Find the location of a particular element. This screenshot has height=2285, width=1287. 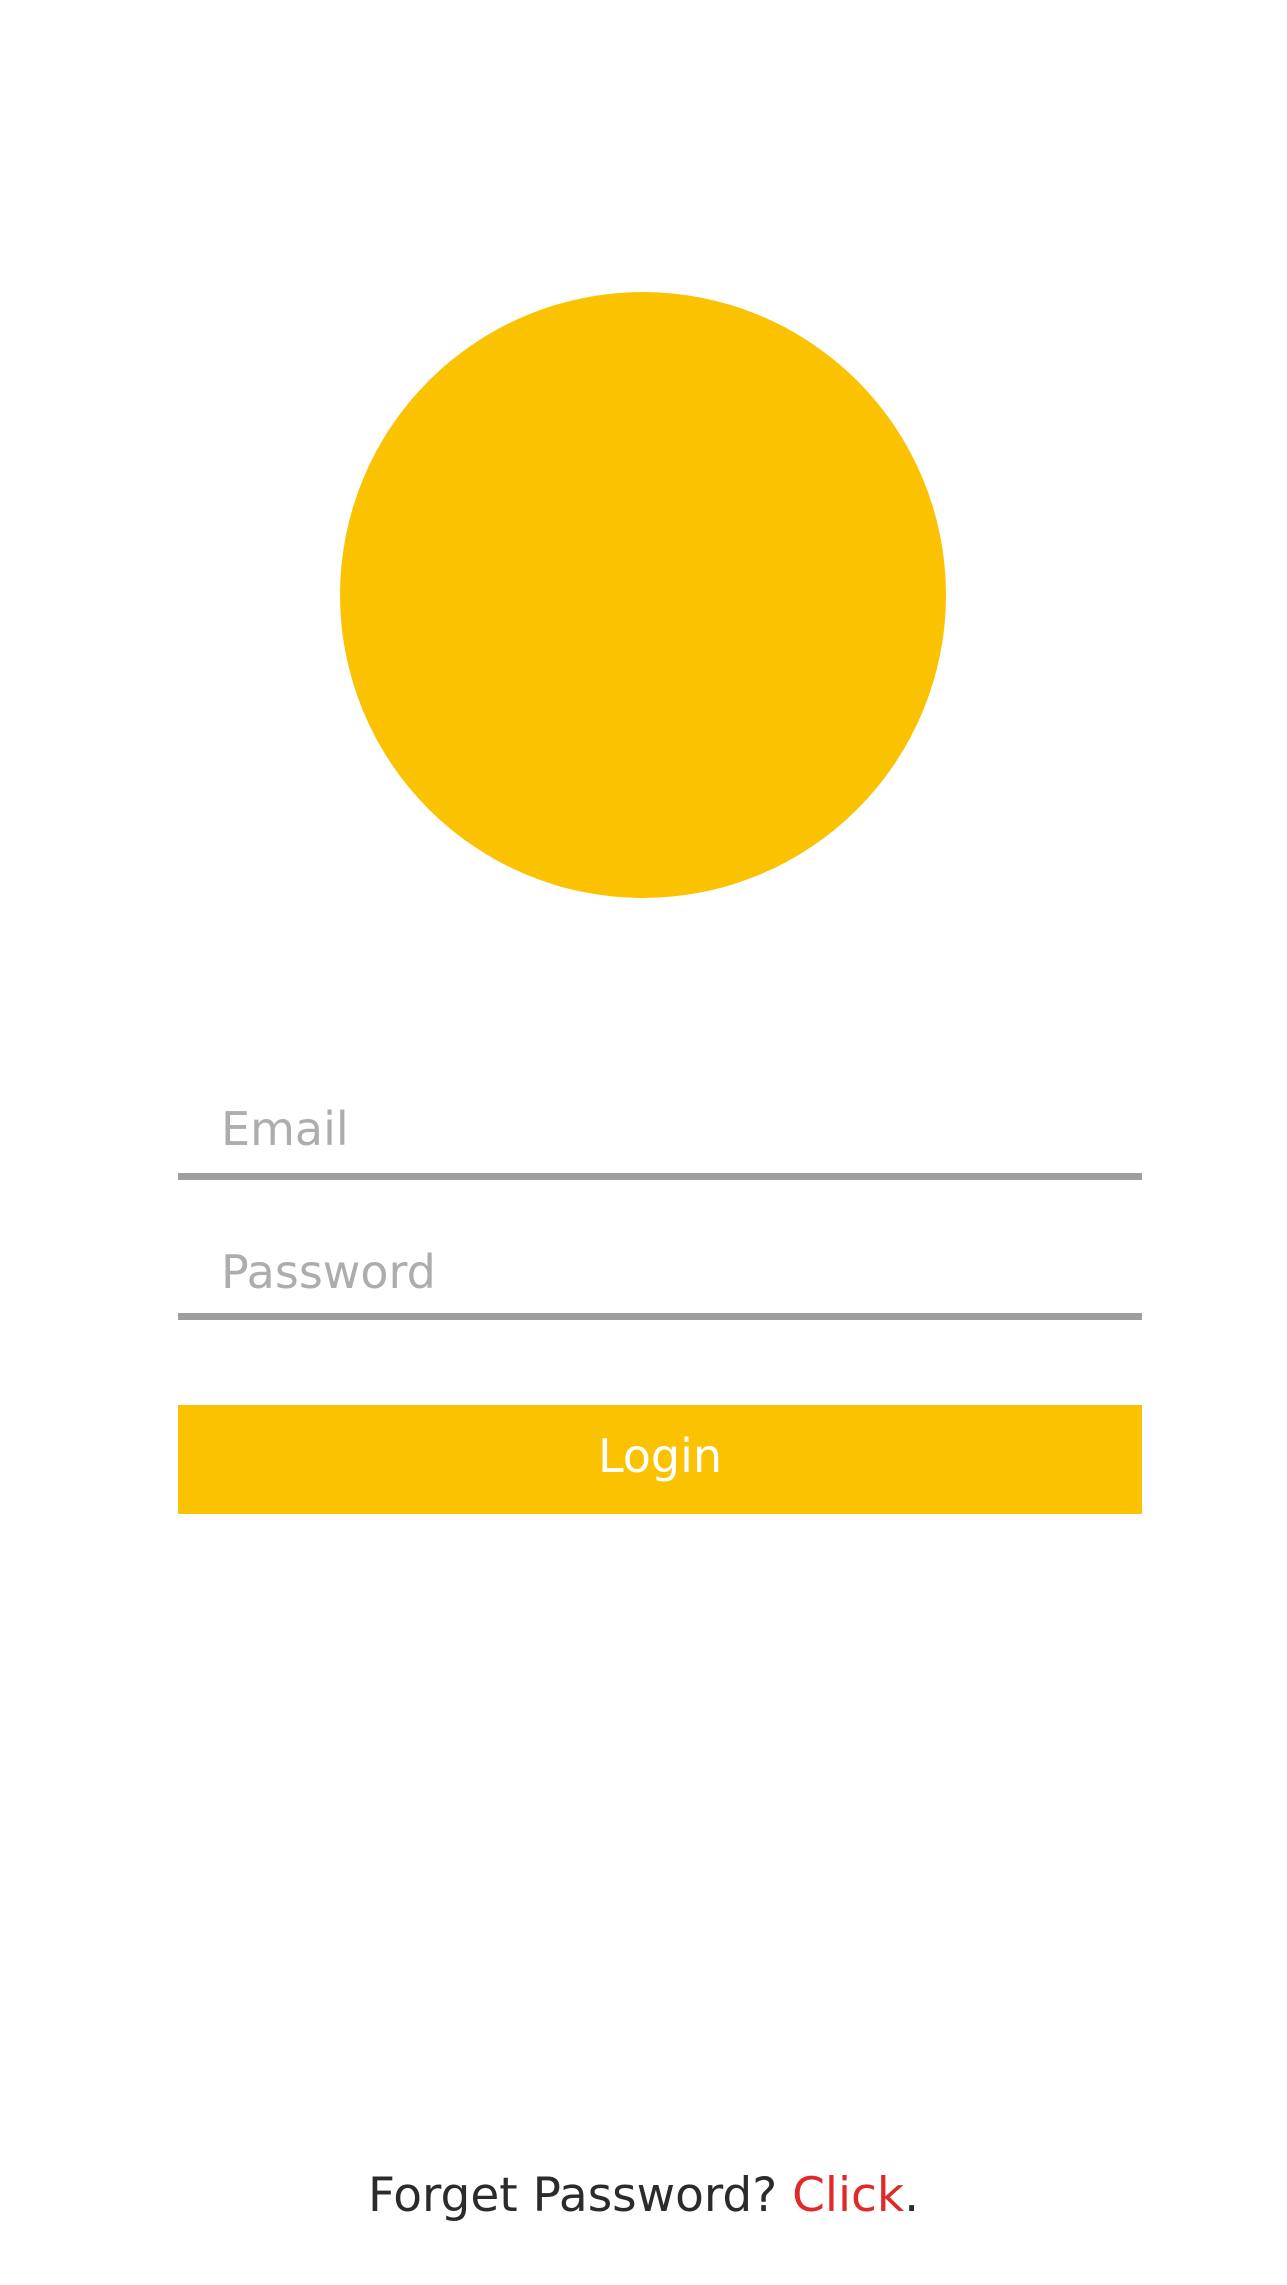

password-field-container is located at coordinates (660, 1275).